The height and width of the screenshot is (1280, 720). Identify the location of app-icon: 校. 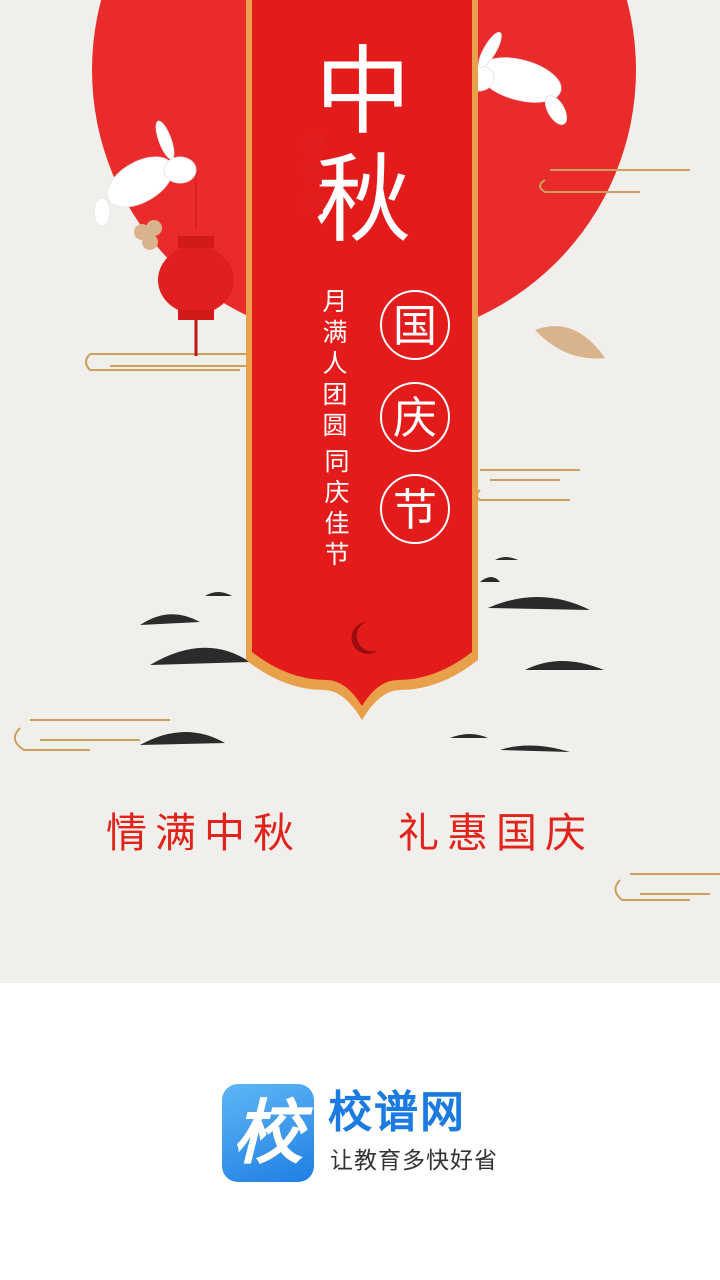
(268, 1133).